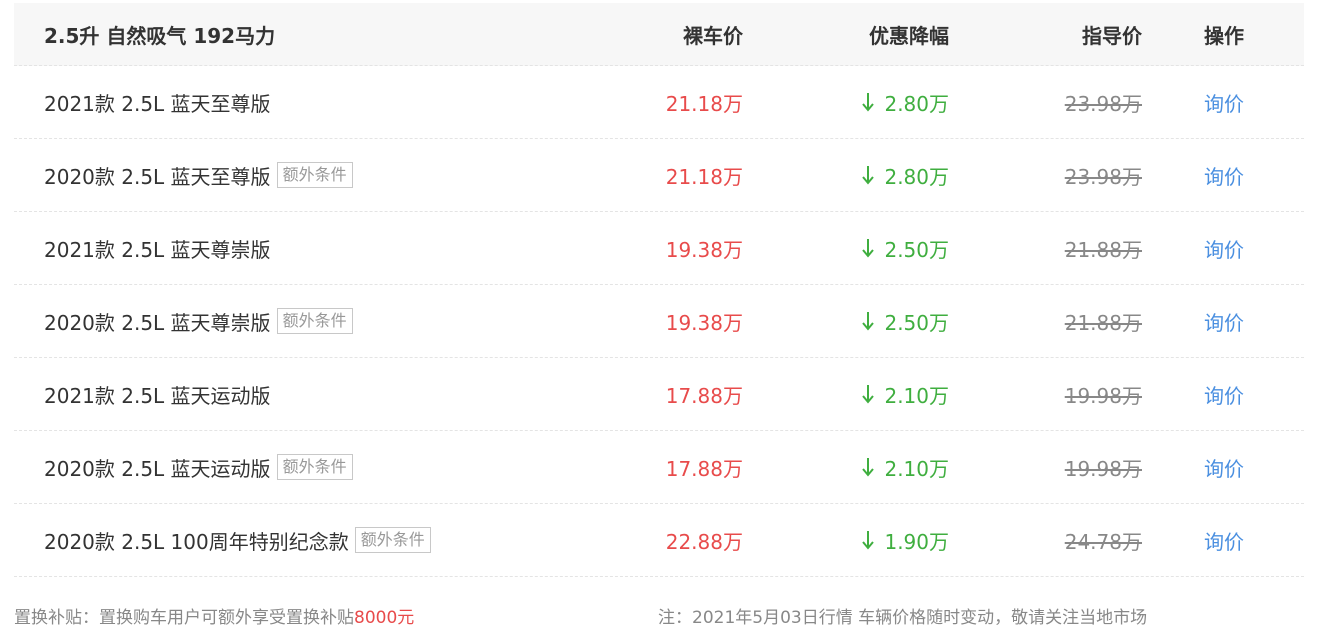 This screenshot has width=1329, height=630. I want to click on model-name: 2021款 2.5L 蓝天运动版, so click(157, 395).